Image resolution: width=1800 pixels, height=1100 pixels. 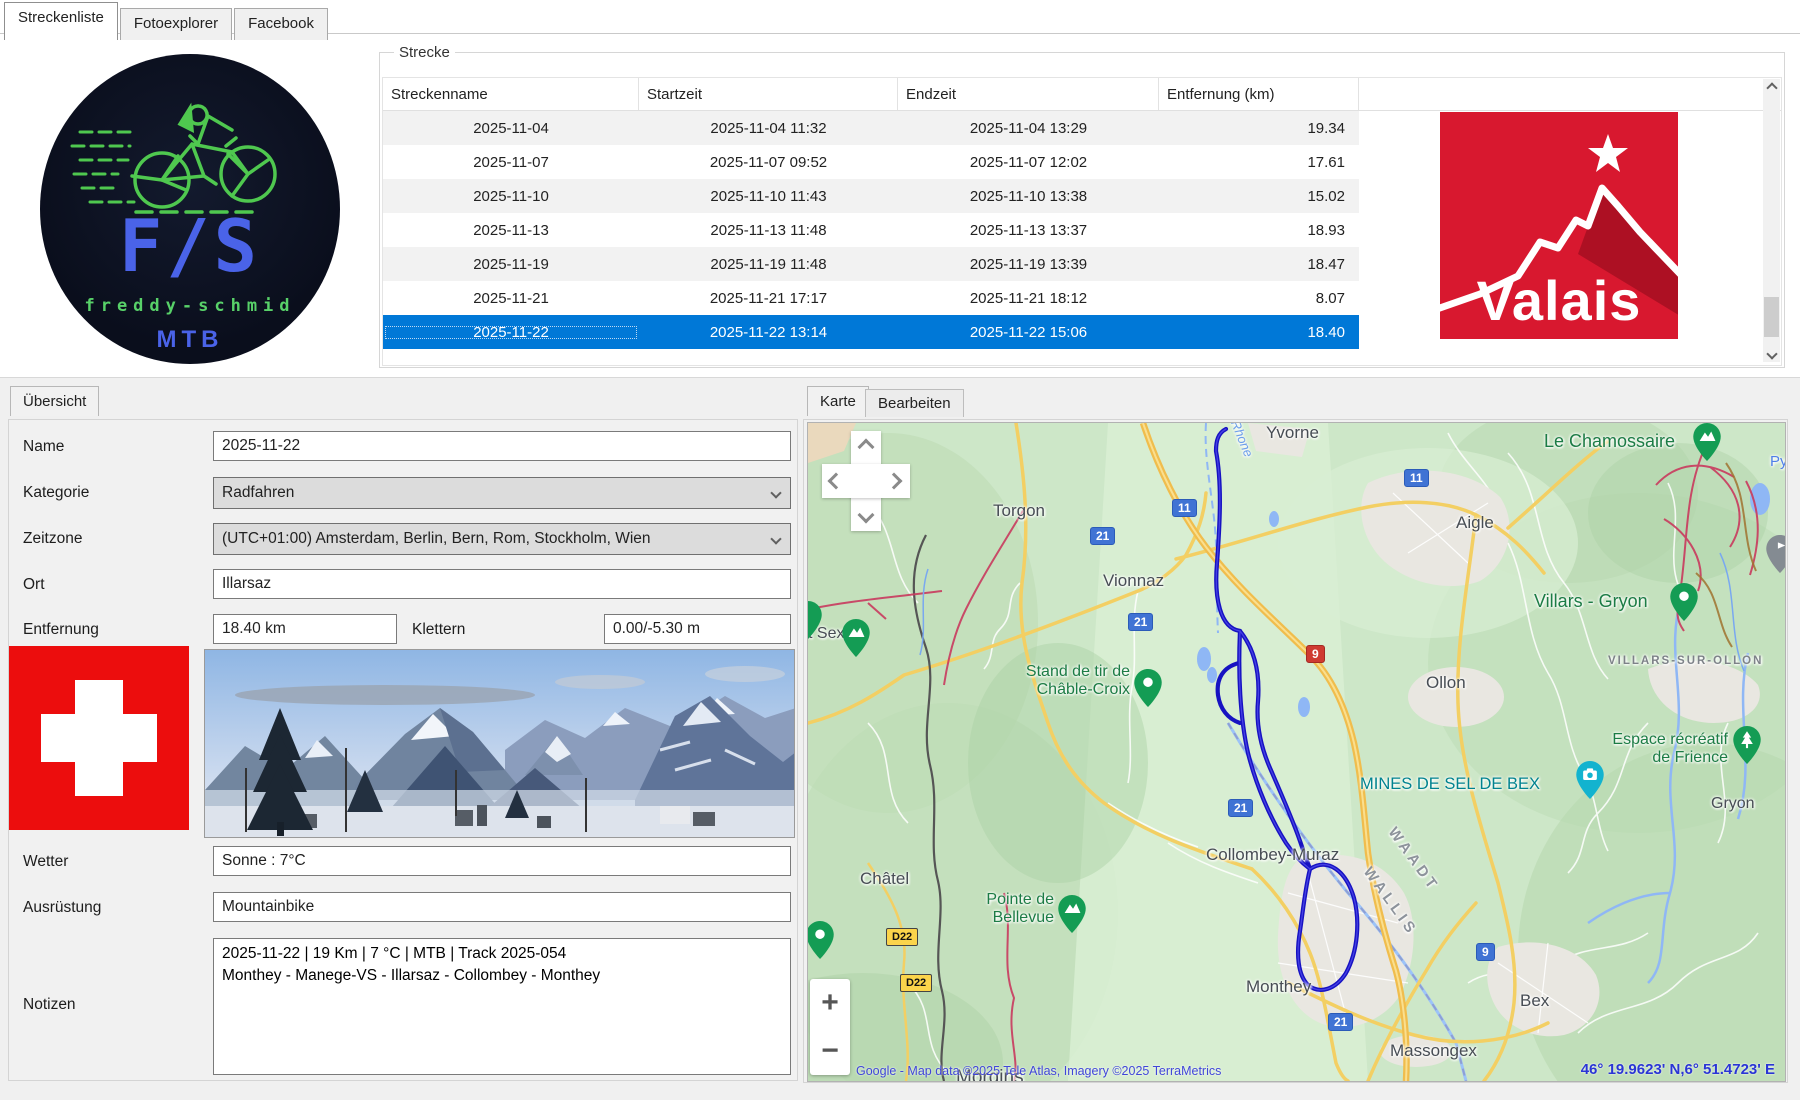 What do you see at coordinates (1028, 264) in the screenshot?
I see `cell-end: 2025-11-19 13:39` at bounding box center [1028, 264].